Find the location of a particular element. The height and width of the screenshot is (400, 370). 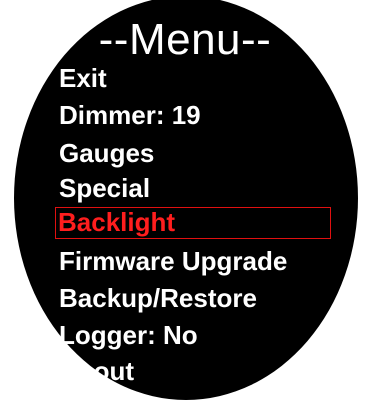

menu-item-exit: Exit is located at coordinates (81, 78).